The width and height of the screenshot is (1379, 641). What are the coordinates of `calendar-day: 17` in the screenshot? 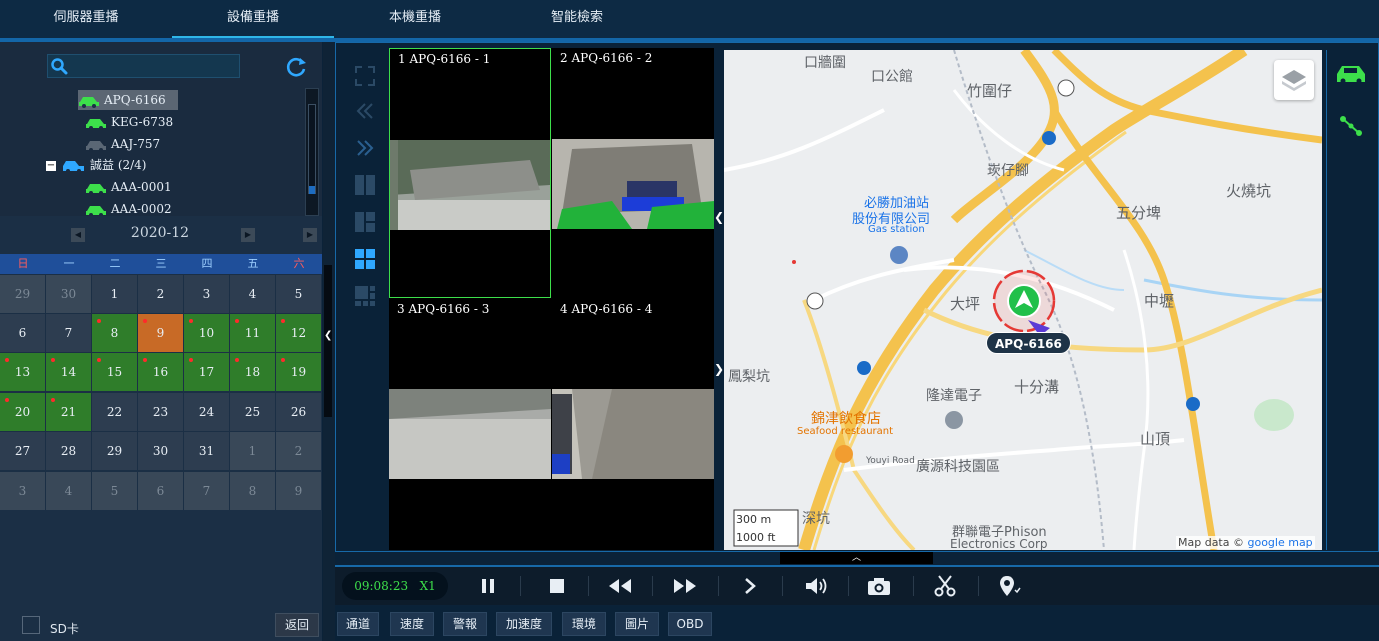 It's located at (206, 372).